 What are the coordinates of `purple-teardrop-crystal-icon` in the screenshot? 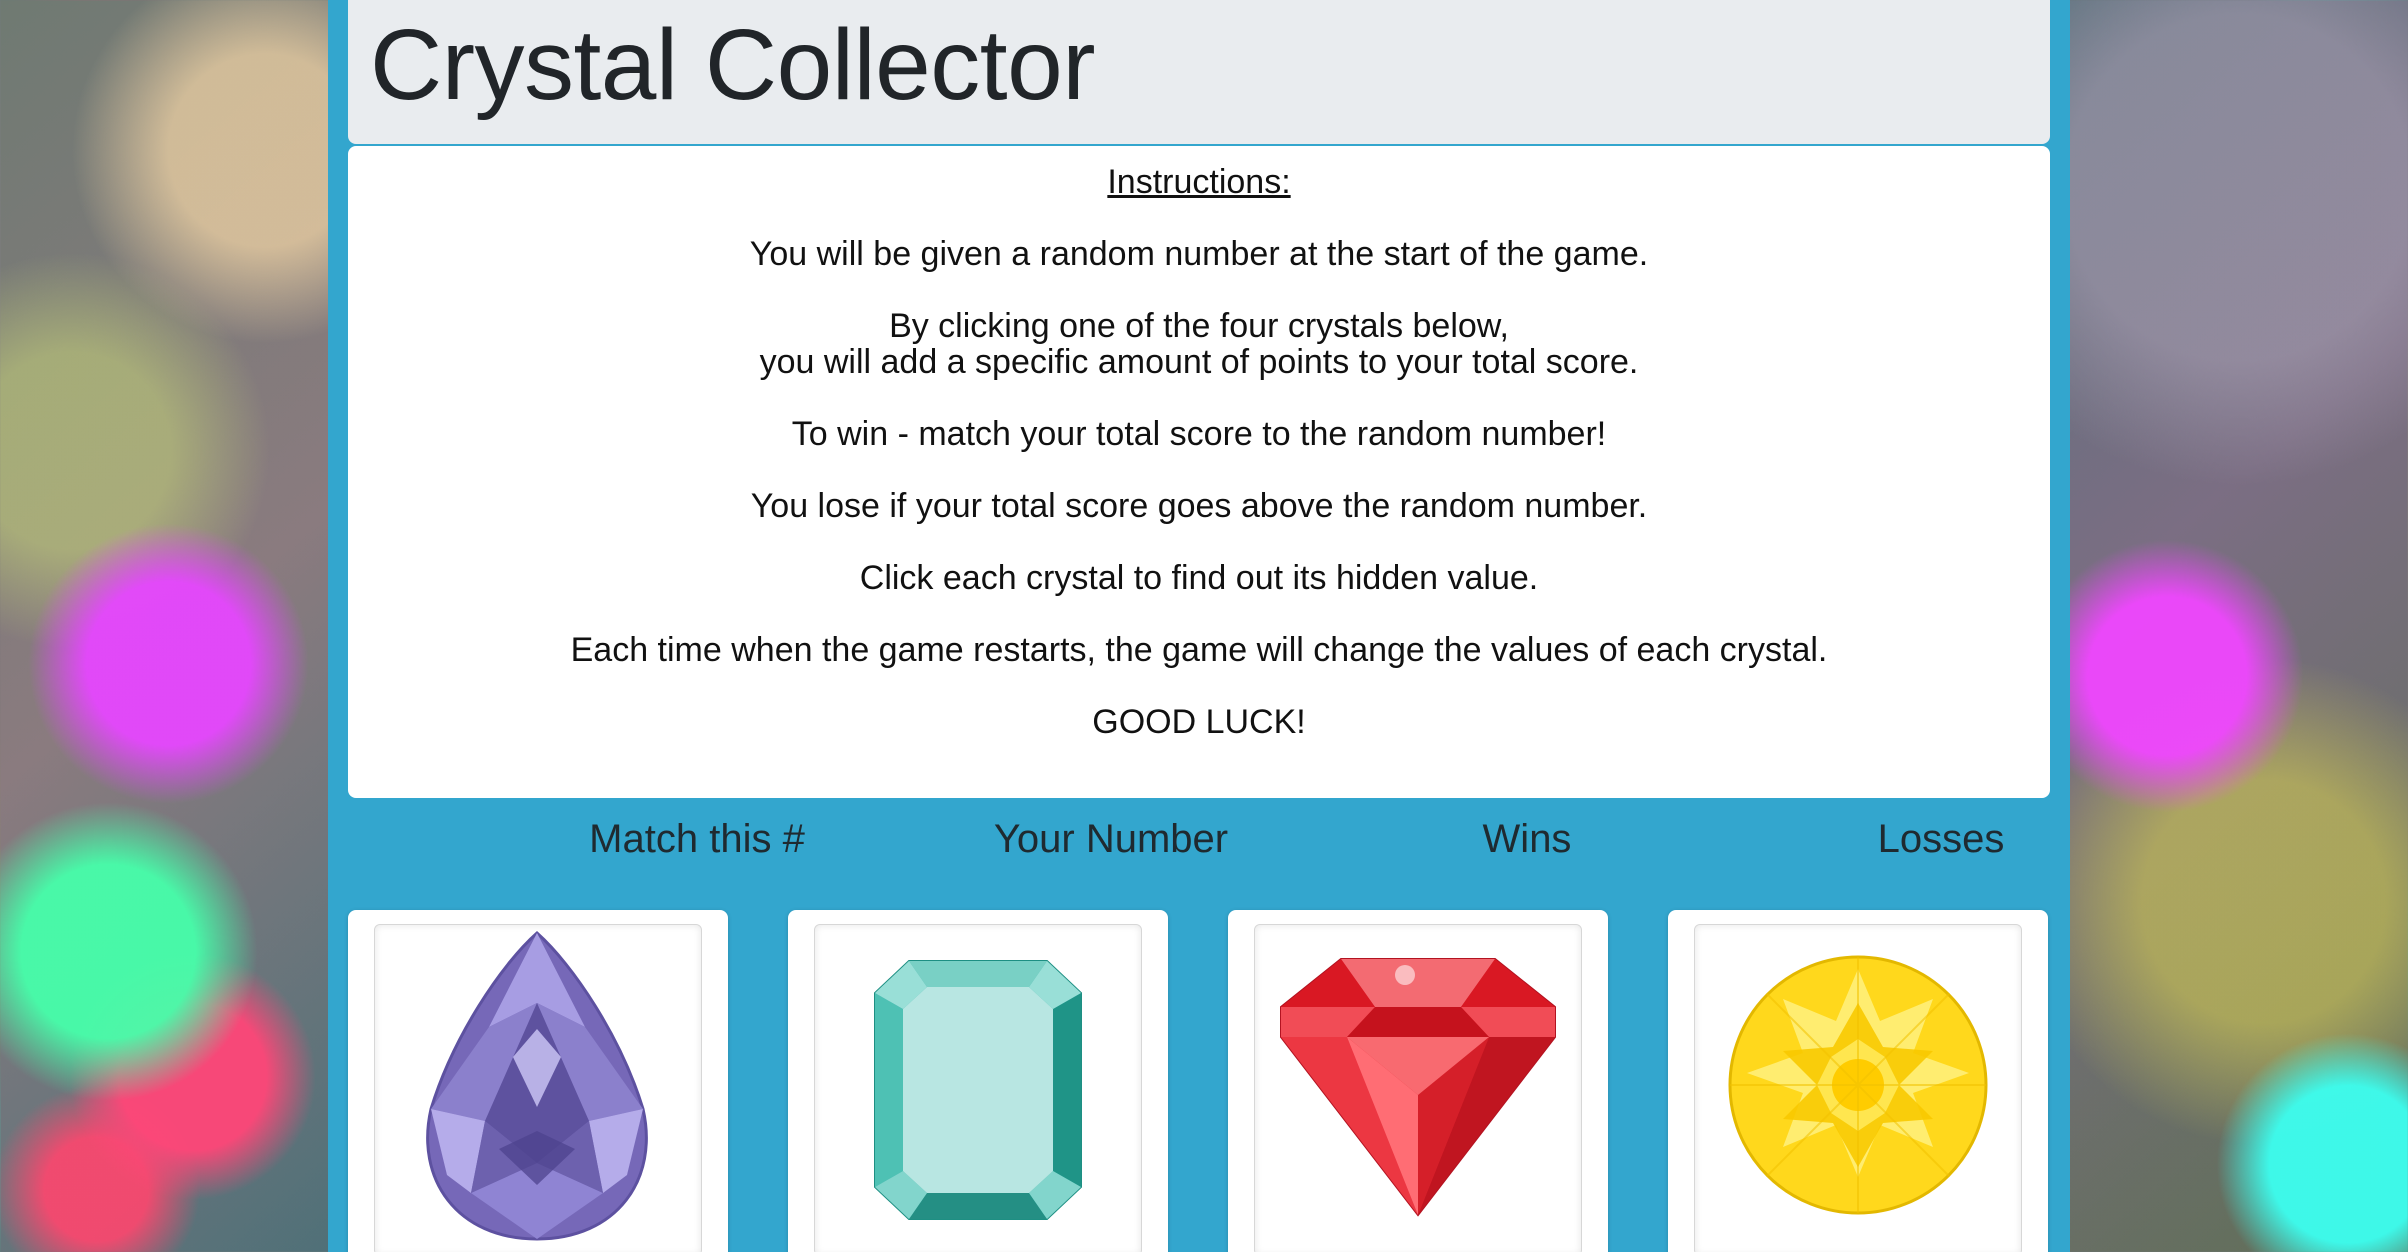 It's located at (537, 1085).